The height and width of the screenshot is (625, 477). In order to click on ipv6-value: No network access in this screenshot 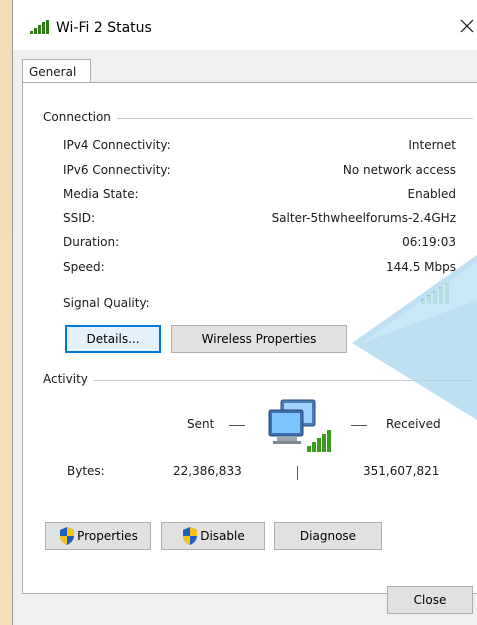, I will do `click(399, 170)`.